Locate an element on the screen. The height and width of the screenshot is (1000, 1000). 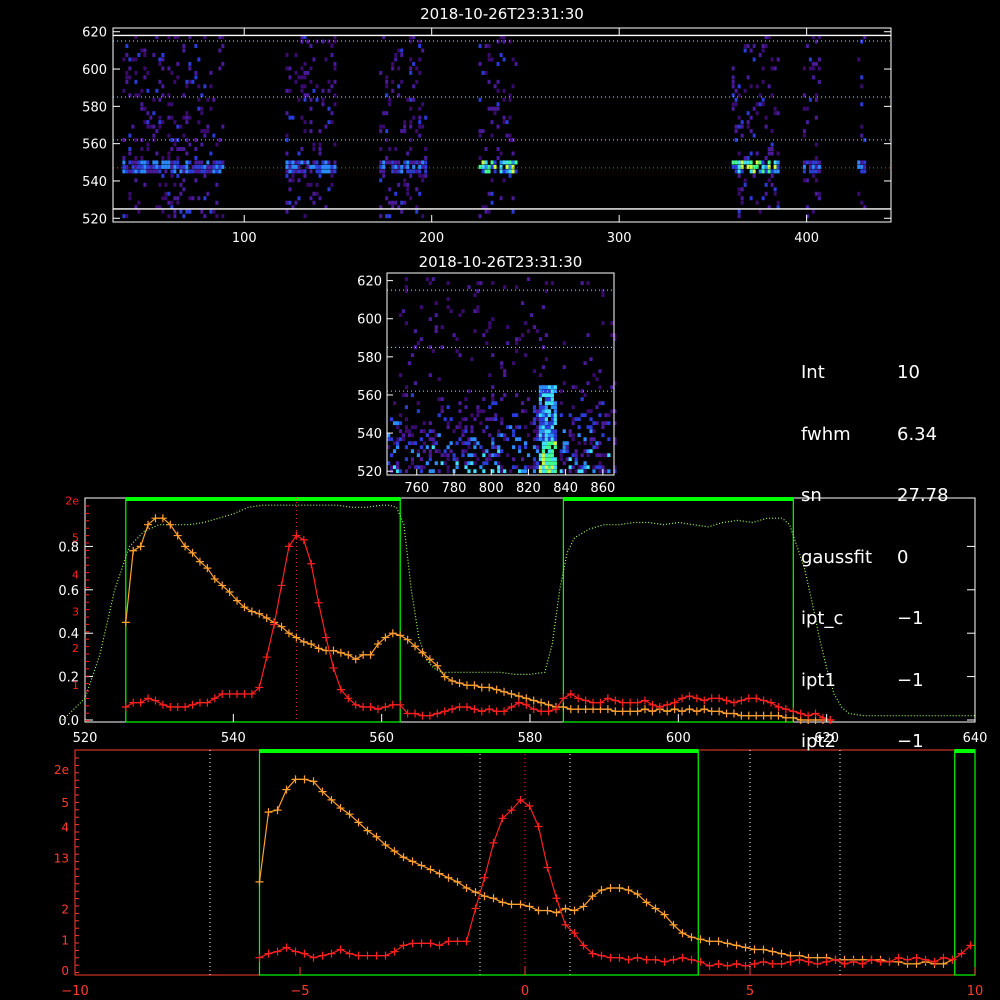
y-tick-label: 620 is located at coordinates (94, 33).